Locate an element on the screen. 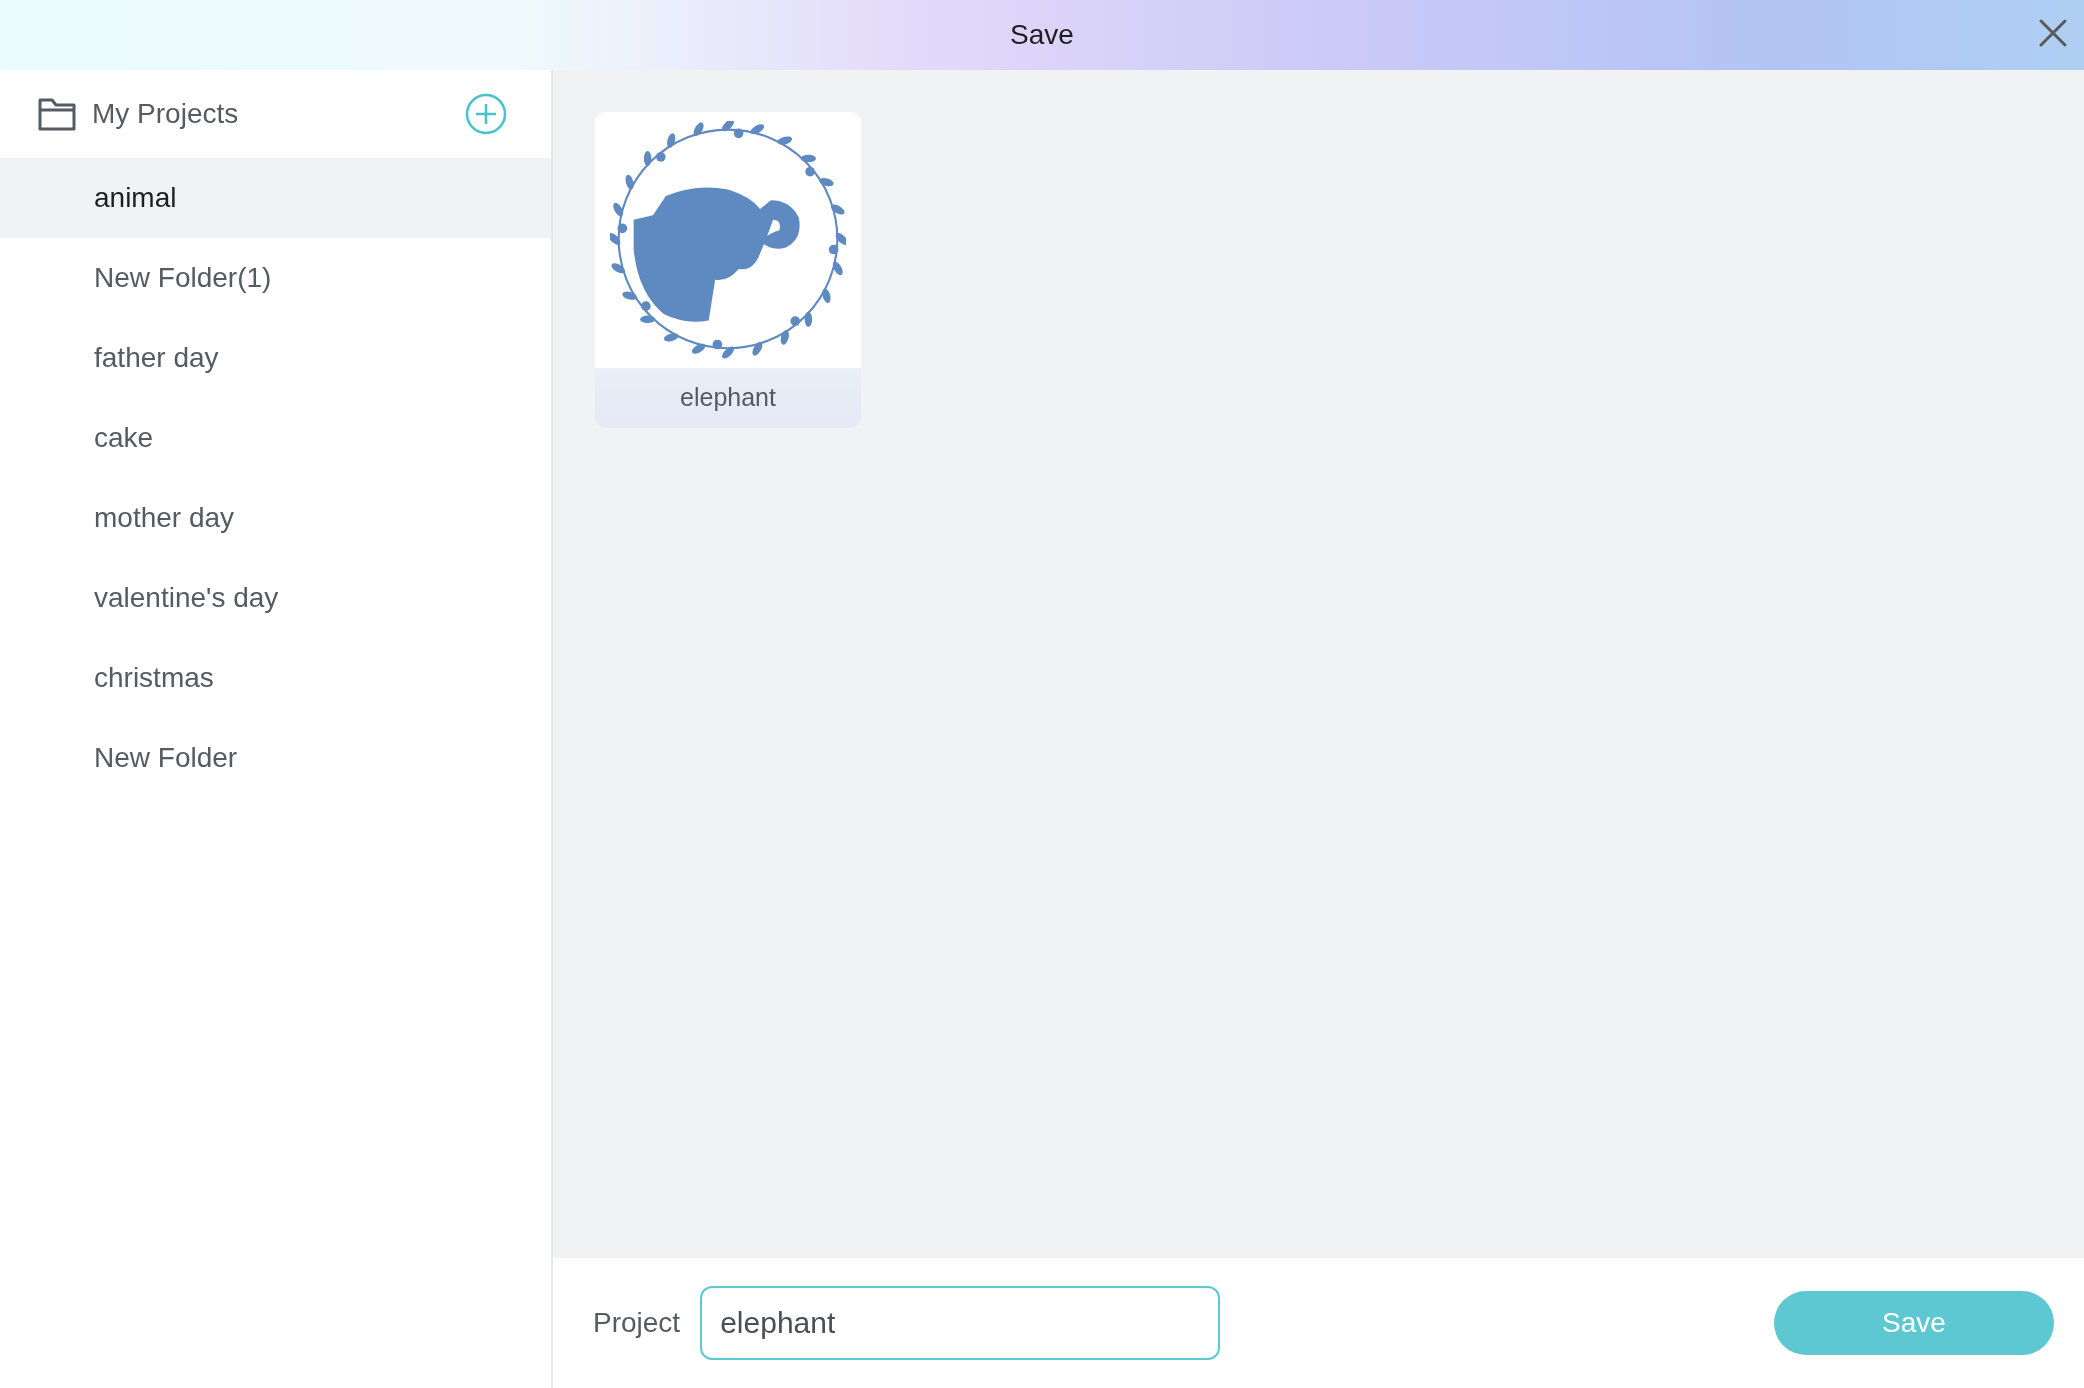  project-name-field: elephant is located at coordinates (960, 1323).